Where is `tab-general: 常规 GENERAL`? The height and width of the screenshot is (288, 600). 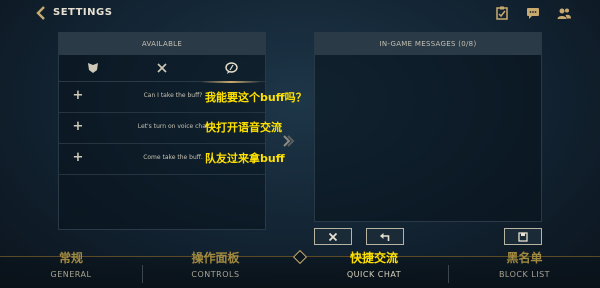 tab-general: 常规 GENERAL is located at coordinates (71, 269).